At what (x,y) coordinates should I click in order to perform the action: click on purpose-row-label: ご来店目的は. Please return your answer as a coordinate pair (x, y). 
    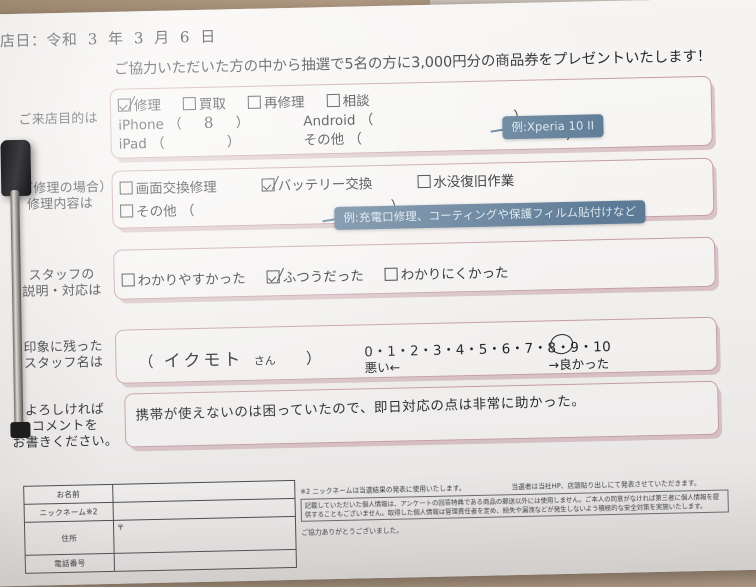
    Looking at the image, I should click on (58, 119).